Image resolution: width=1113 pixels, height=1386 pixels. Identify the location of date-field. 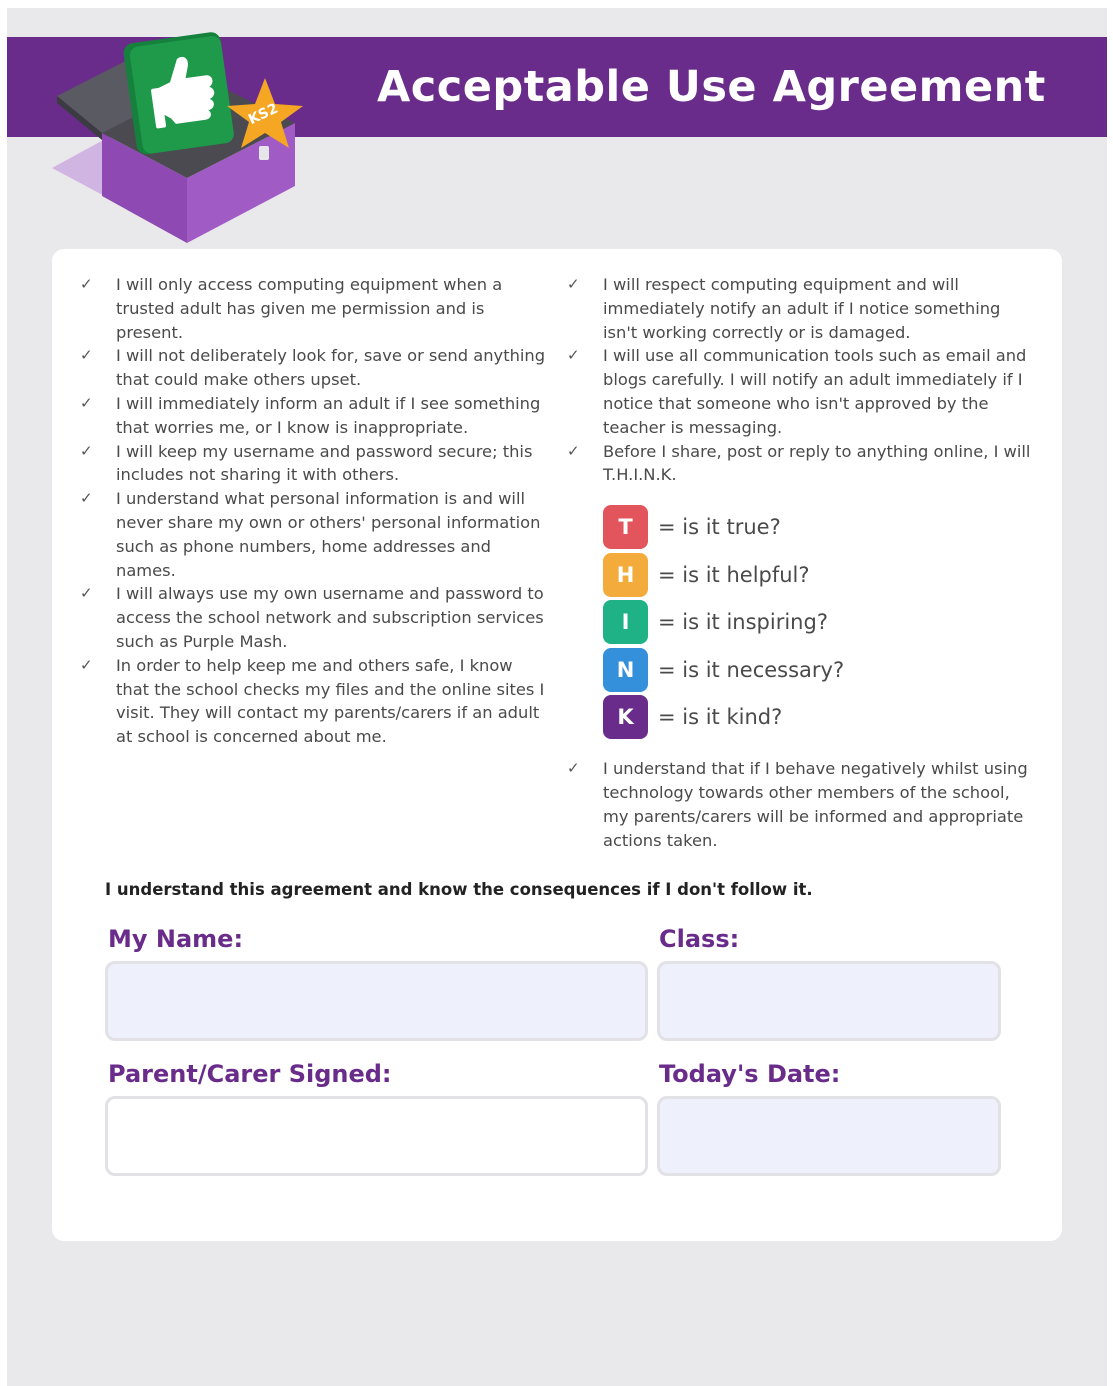
(829, 1136).